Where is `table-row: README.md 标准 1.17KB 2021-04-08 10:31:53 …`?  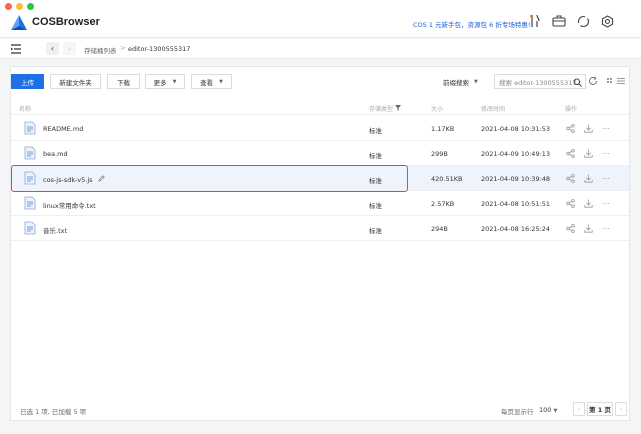
table-row: README.md 标准 1.17KB 2021-04-08 10:31:53 … is located at coordinates (320, 128).